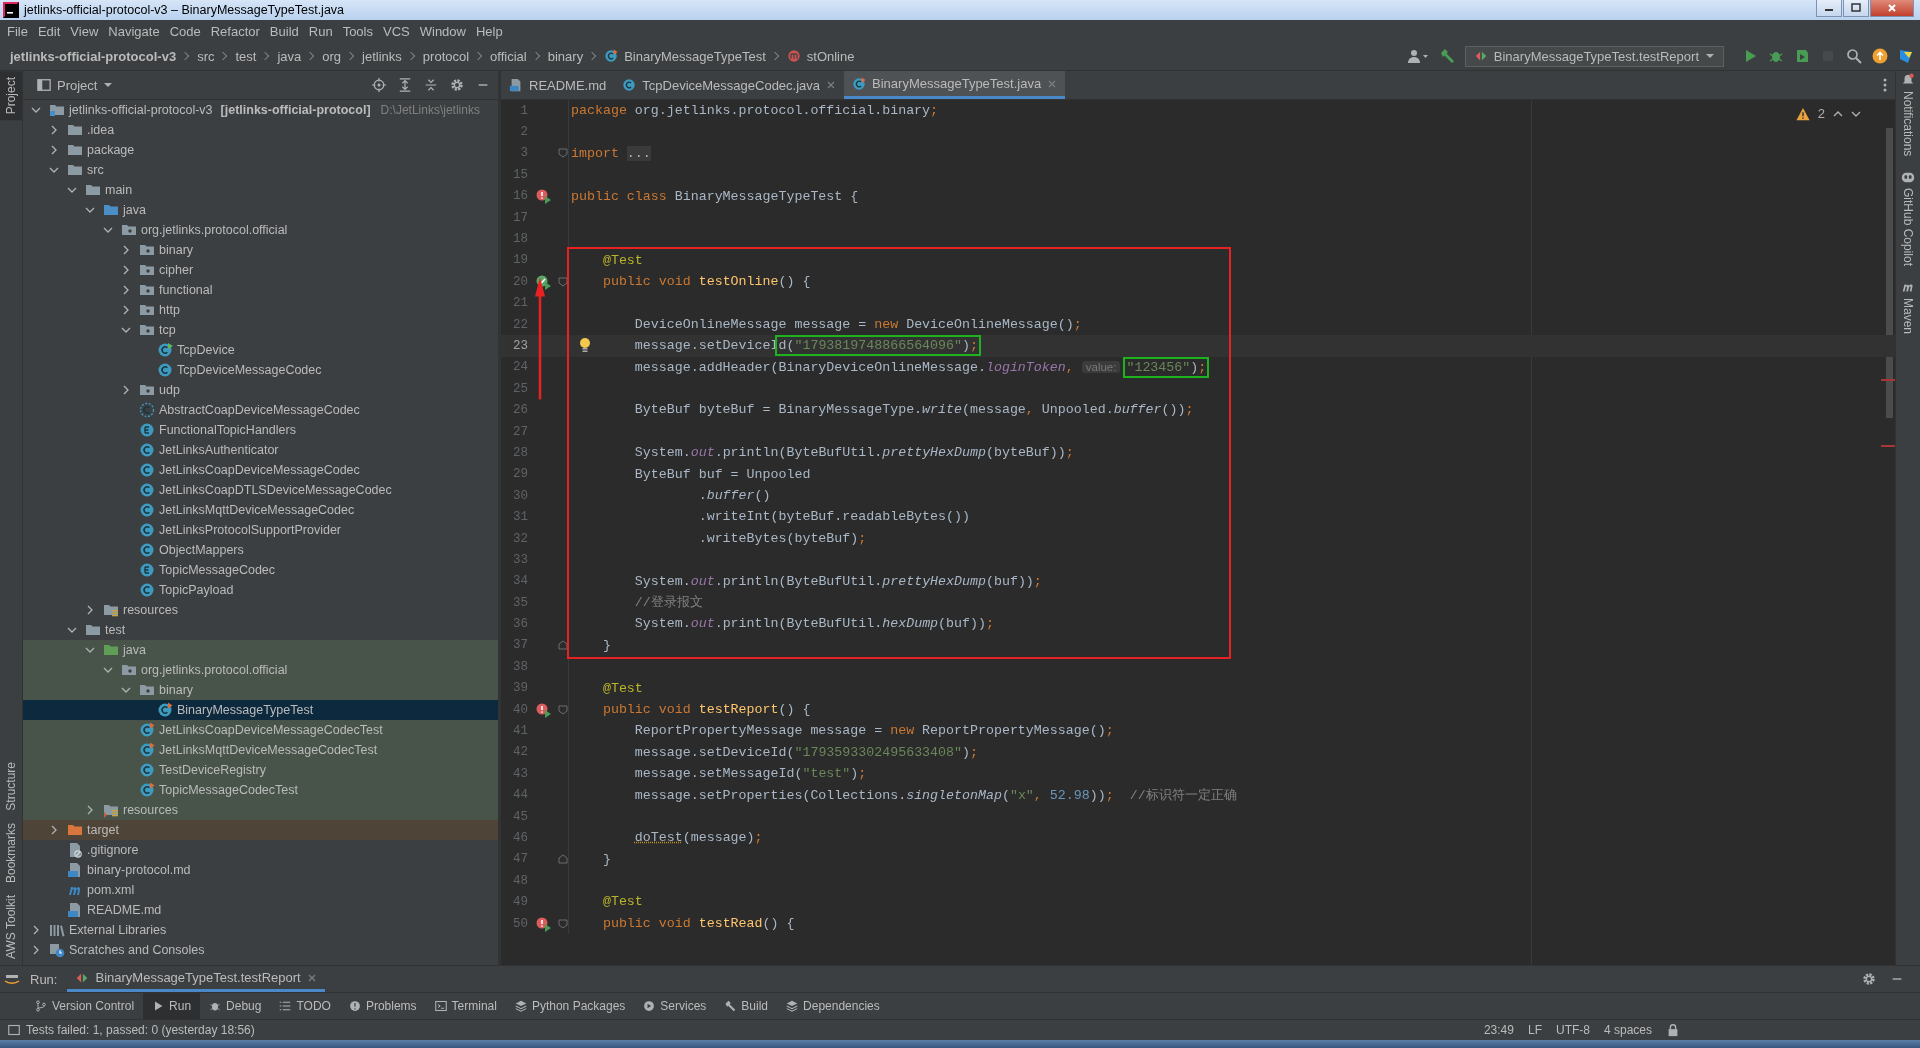 The image size is (1920, 1048). Describe the element at coordinates (12, 979) in the screenshot. I see `aws-icon` at that location.